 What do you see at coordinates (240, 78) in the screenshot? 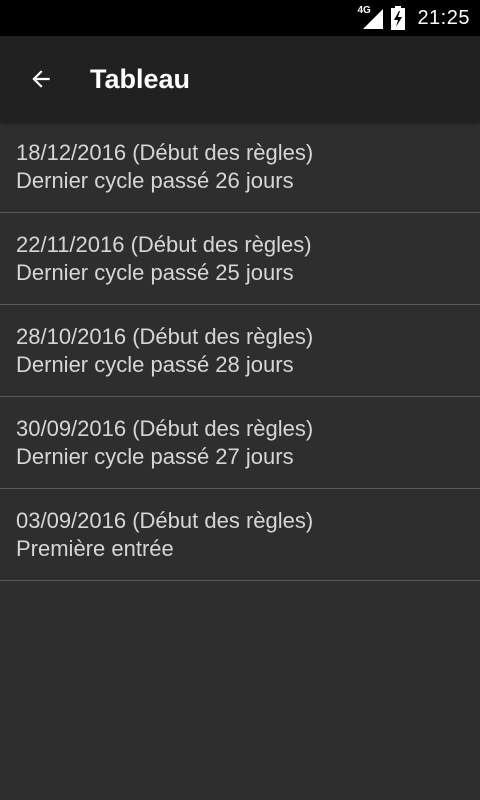
I see `app-bar: Tableau` at bounding box center [240, 78].